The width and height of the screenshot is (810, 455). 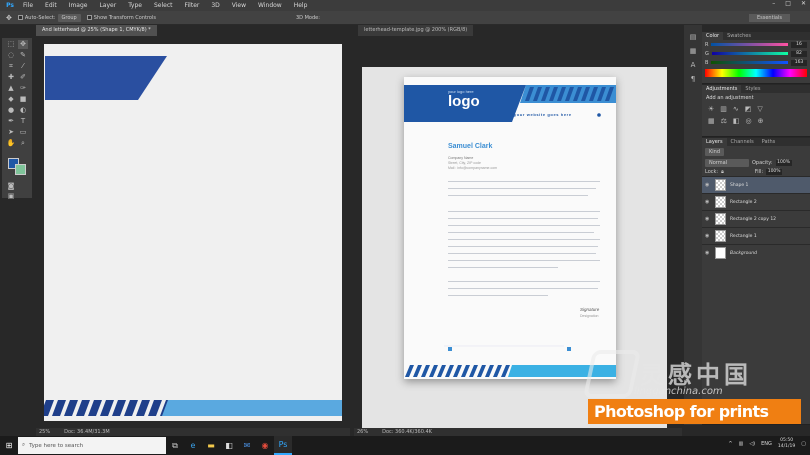 What do you see at coordinates (788, 3) in the screenshot?
I see `maximize-icon: □` at bounding box center [788, 3].